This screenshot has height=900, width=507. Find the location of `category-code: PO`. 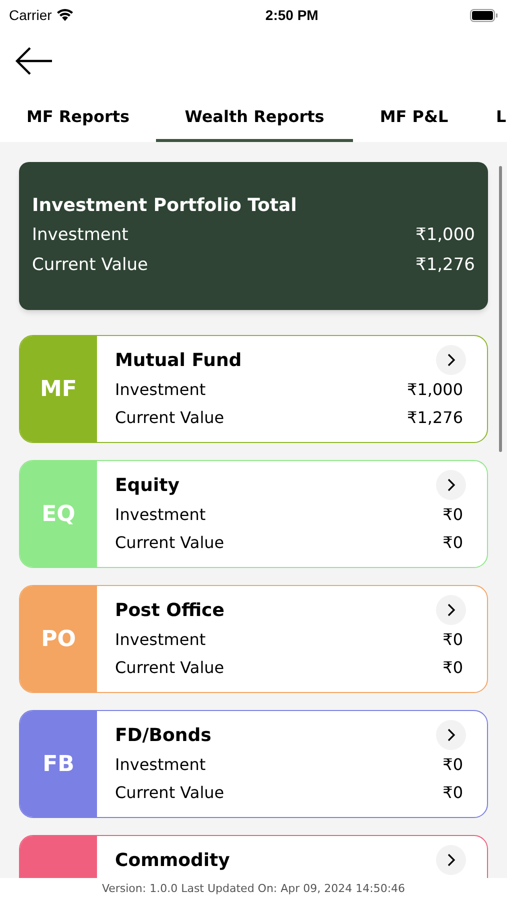

category-code: PO is located at coordinates (58, 640).